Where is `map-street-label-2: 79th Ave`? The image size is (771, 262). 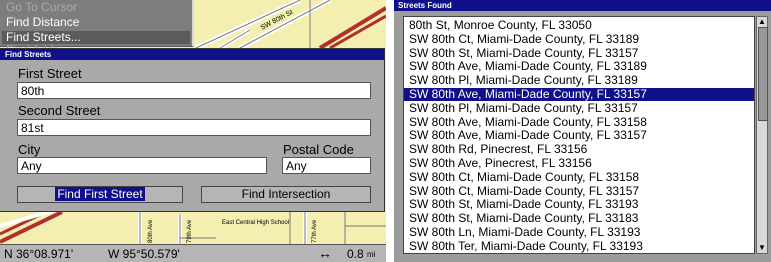
map-street-label-2: 79th Ave is located at coordinates (190, 231).